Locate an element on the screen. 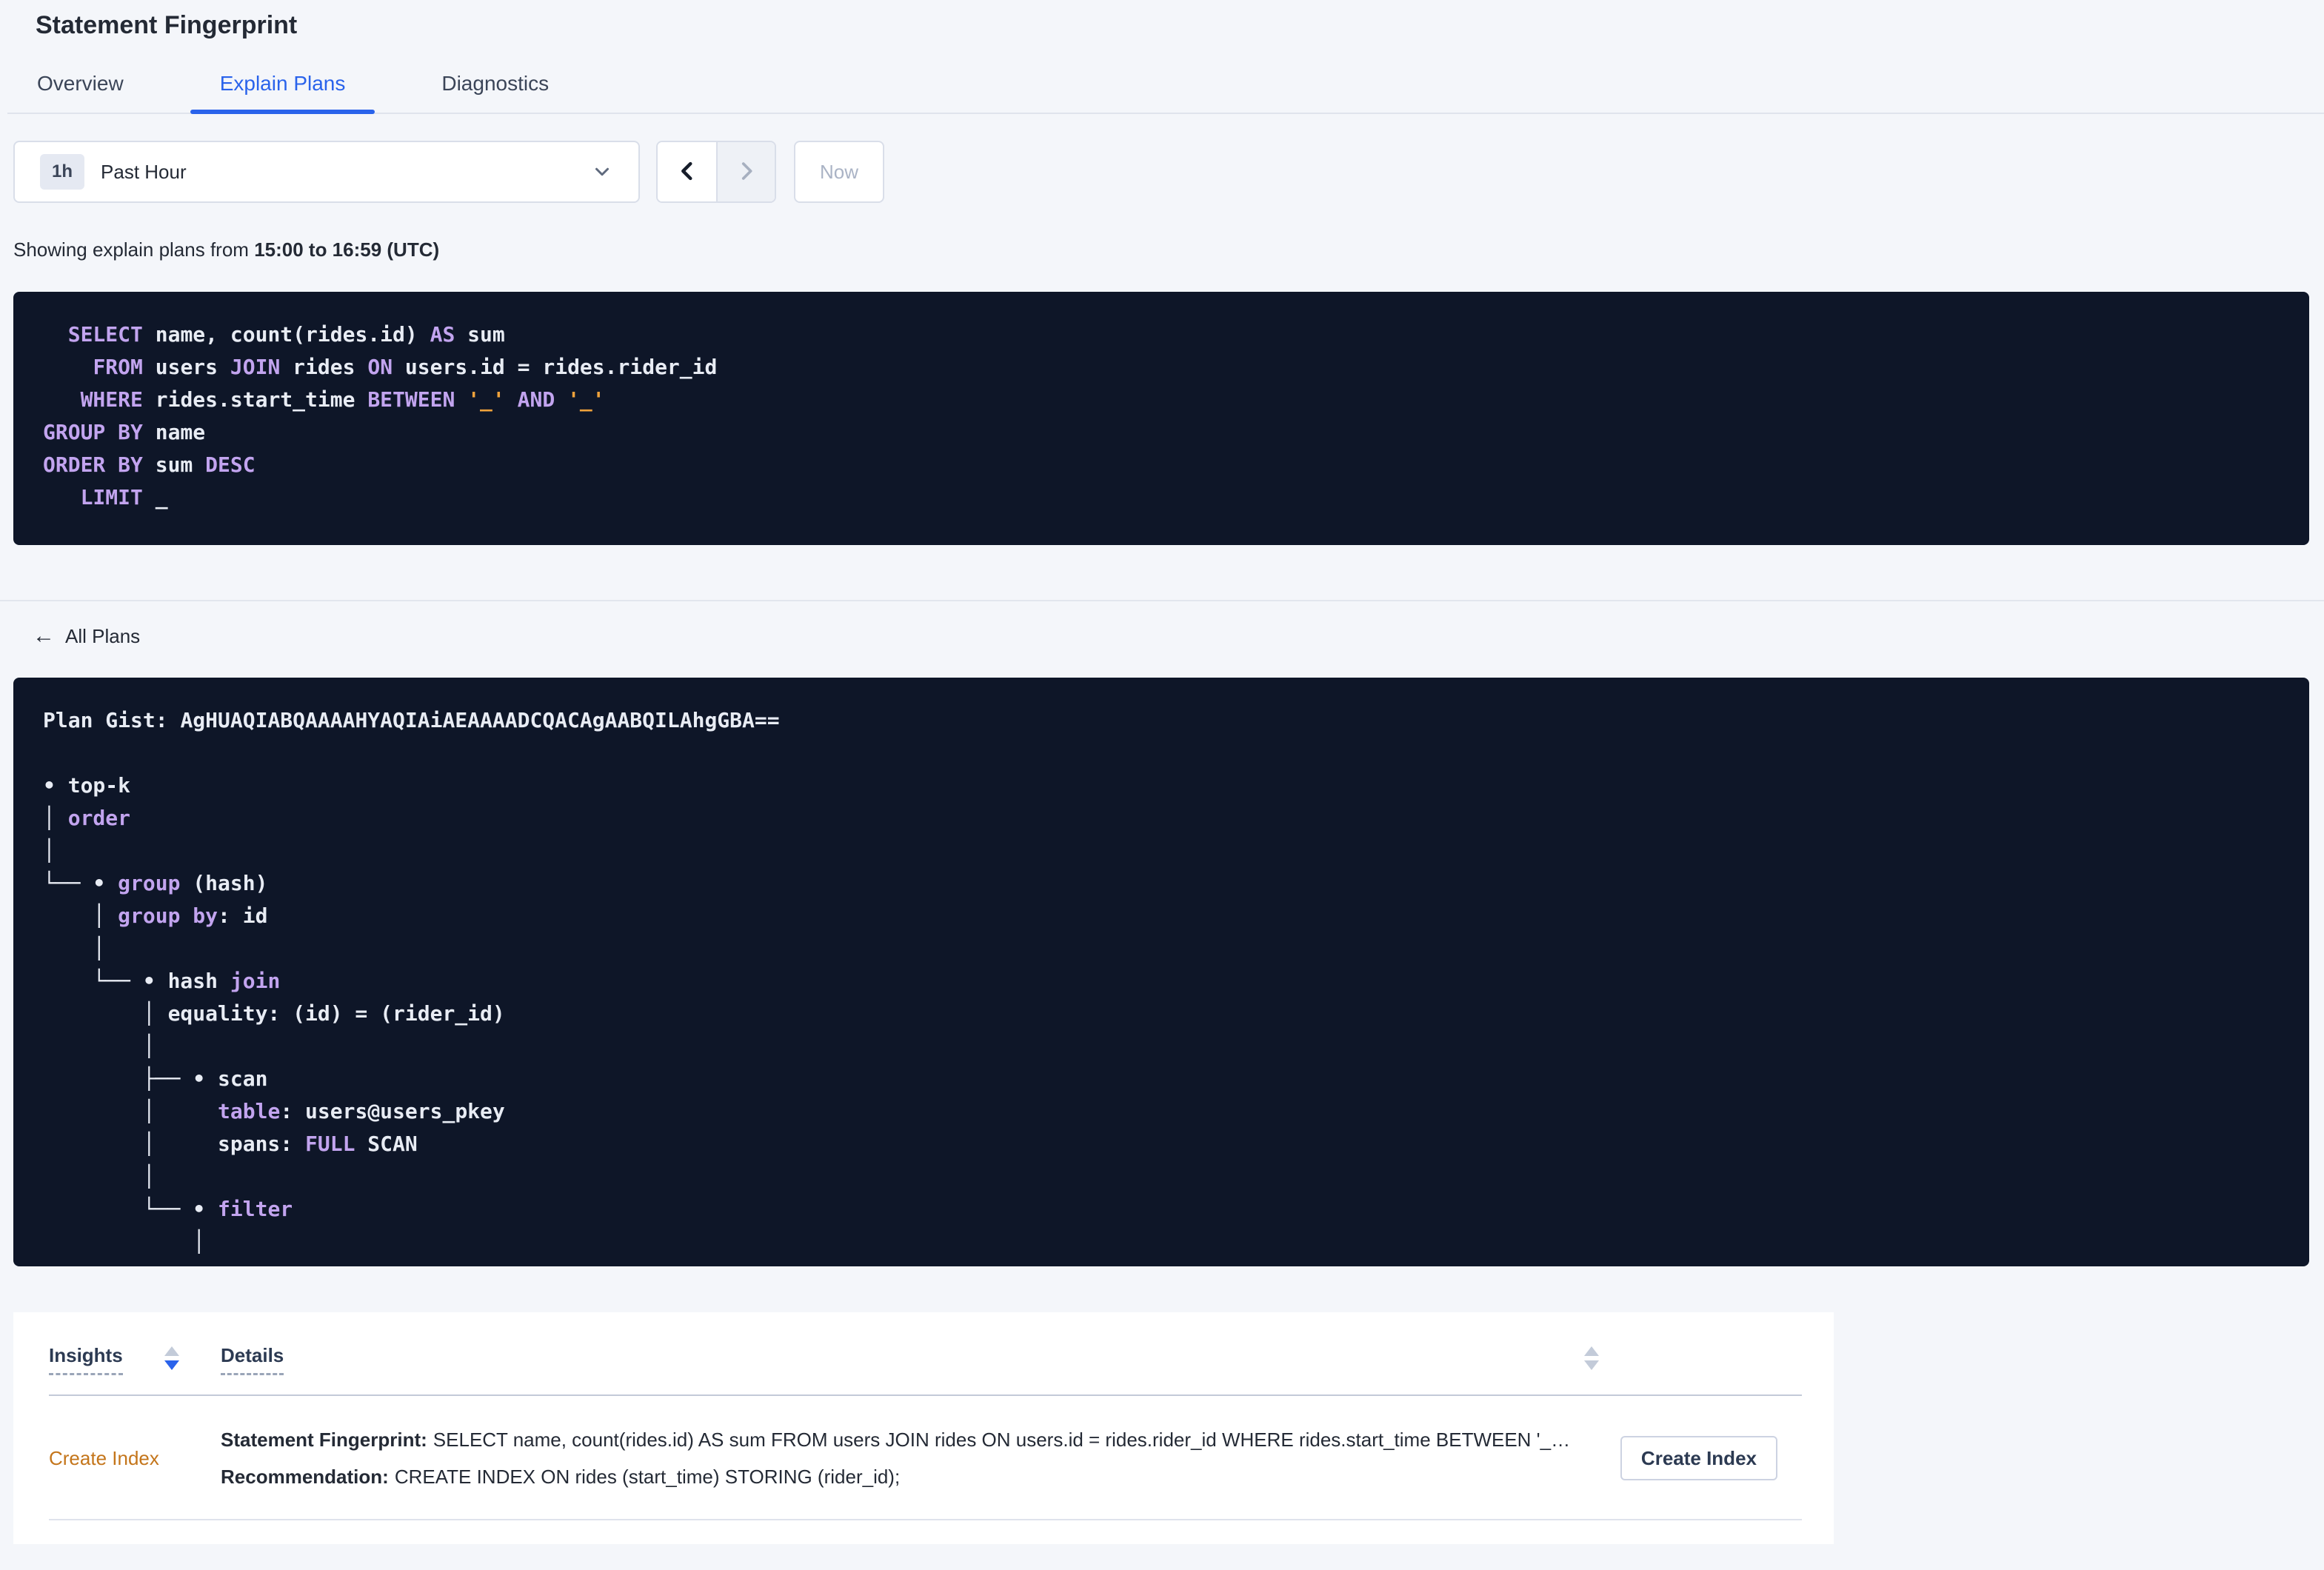  tab-diagnostics: Diagnostics is located at coordinates (495, 93).